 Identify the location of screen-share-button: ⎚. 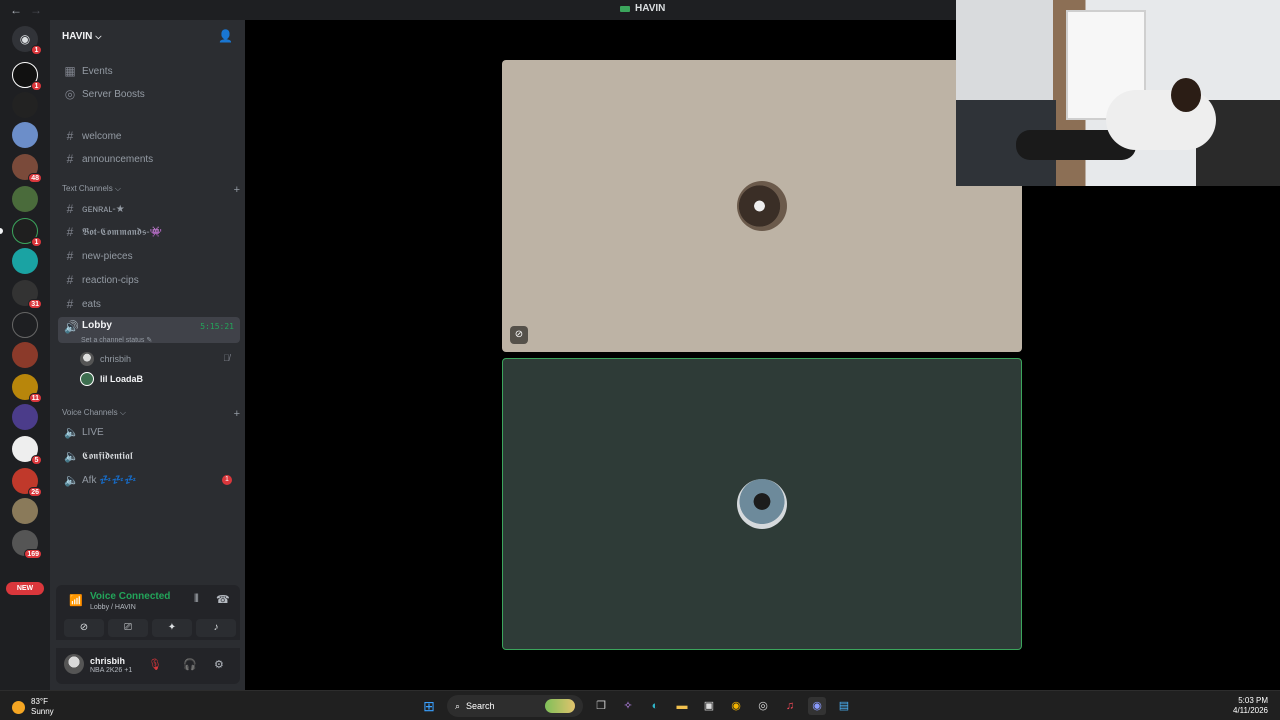
(128, 628).